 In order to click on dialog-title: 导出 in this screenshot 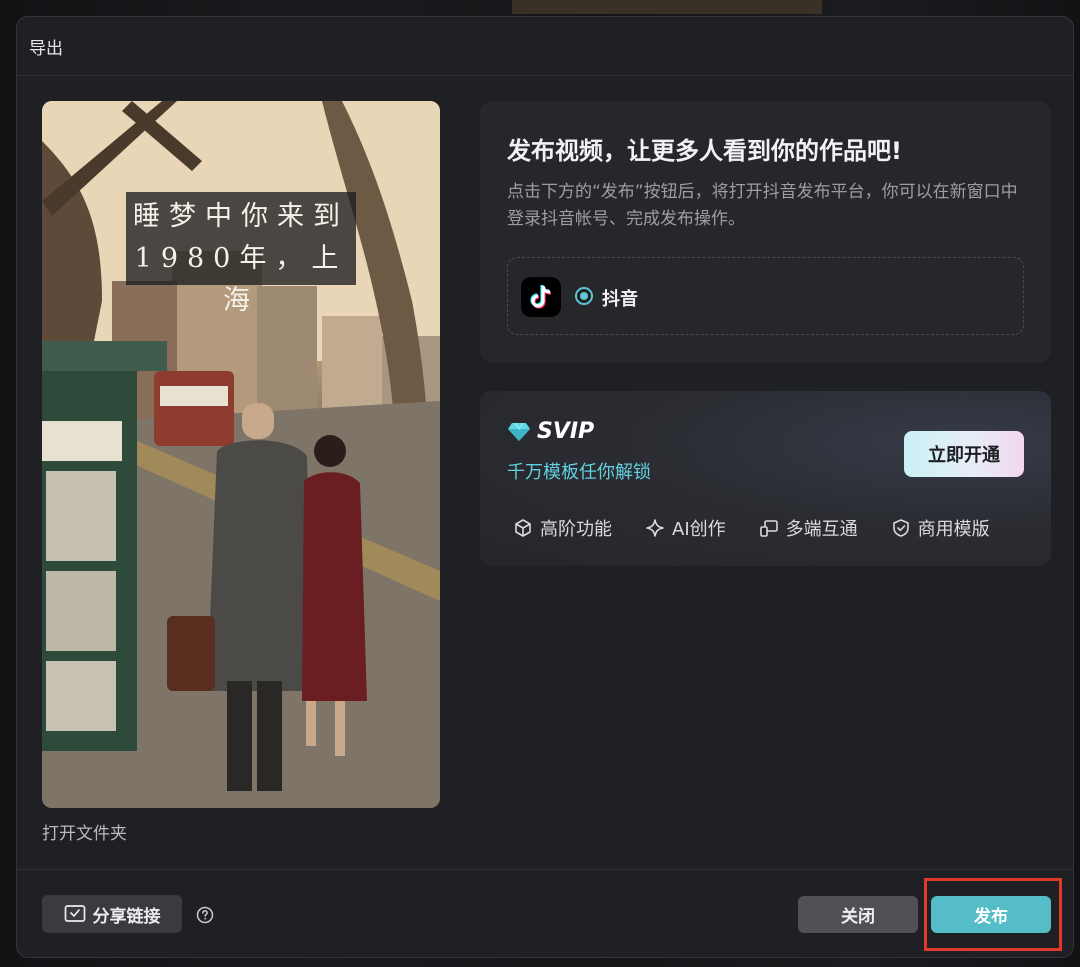, I will do `click(46, 49)`.